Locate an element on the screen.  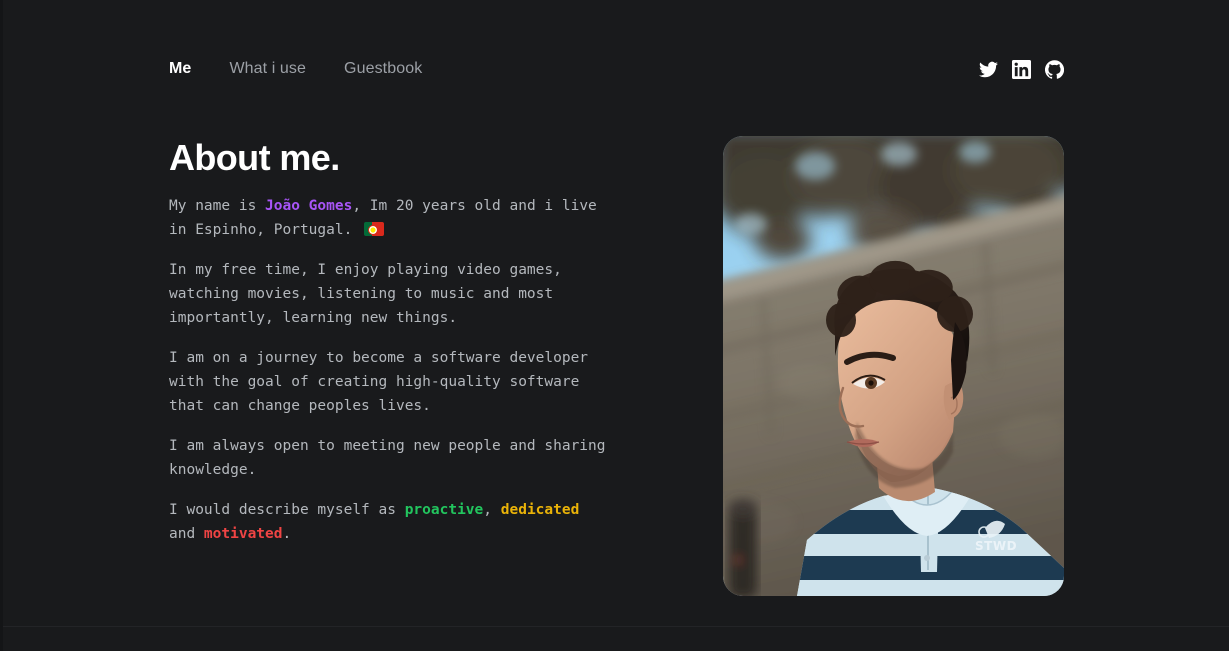
highlight-name: João Gomes is located at coordinates (309, 206).